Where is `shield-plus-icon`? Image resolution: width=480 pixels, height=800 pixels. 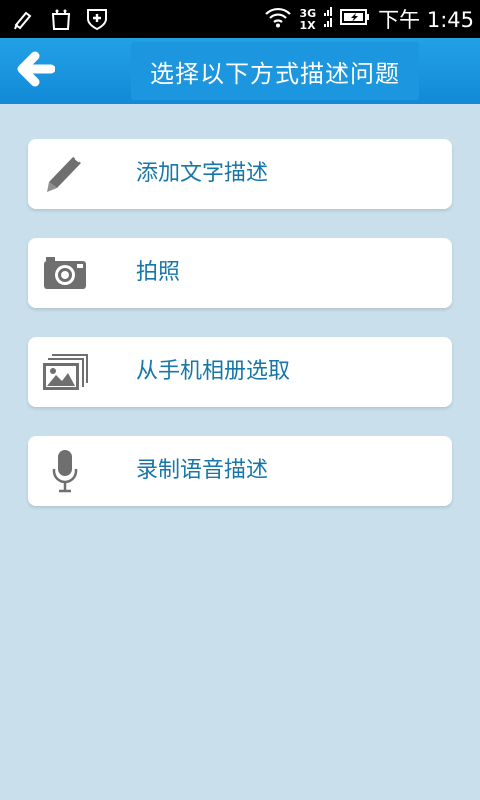
shield-plus-icon is located at coordinates (97, 19).